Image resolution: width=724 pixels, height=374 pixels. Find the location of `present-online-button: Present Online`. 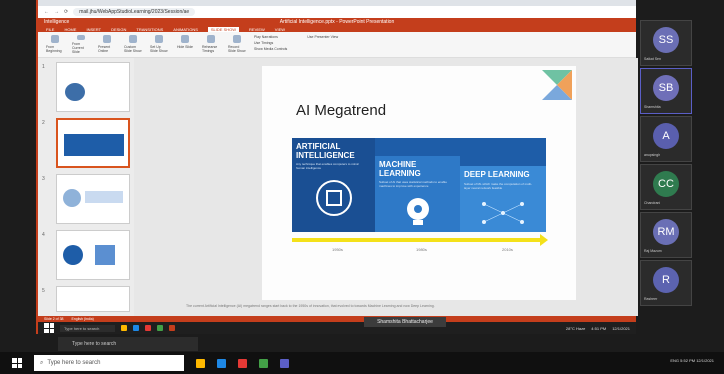

present-online-button: Present Online is located at coordinates (107, 44).